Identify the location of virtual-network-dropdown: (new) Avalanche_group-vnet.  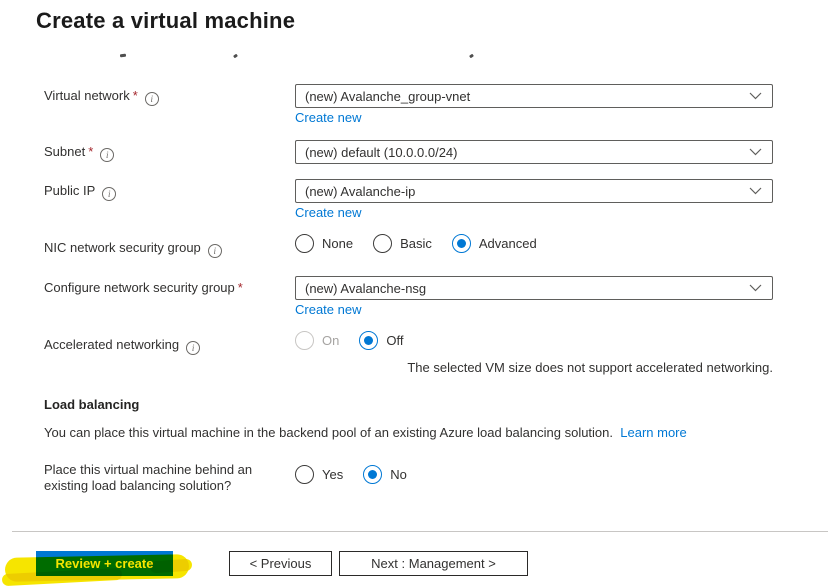
(534, 96).